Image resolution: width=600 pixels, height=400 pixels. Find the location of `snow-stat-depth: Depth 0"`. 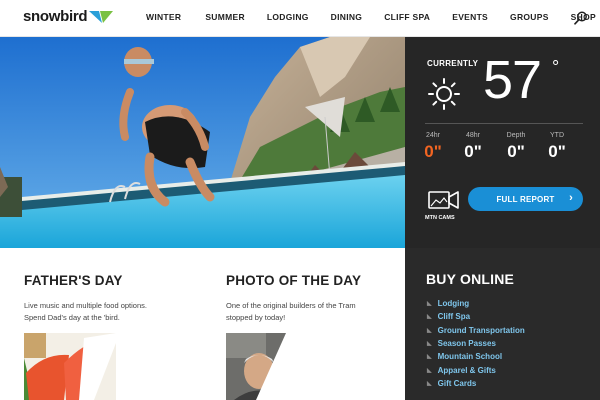

snow-stat-depth: Depth 0" is located at coordinates (516, 147).